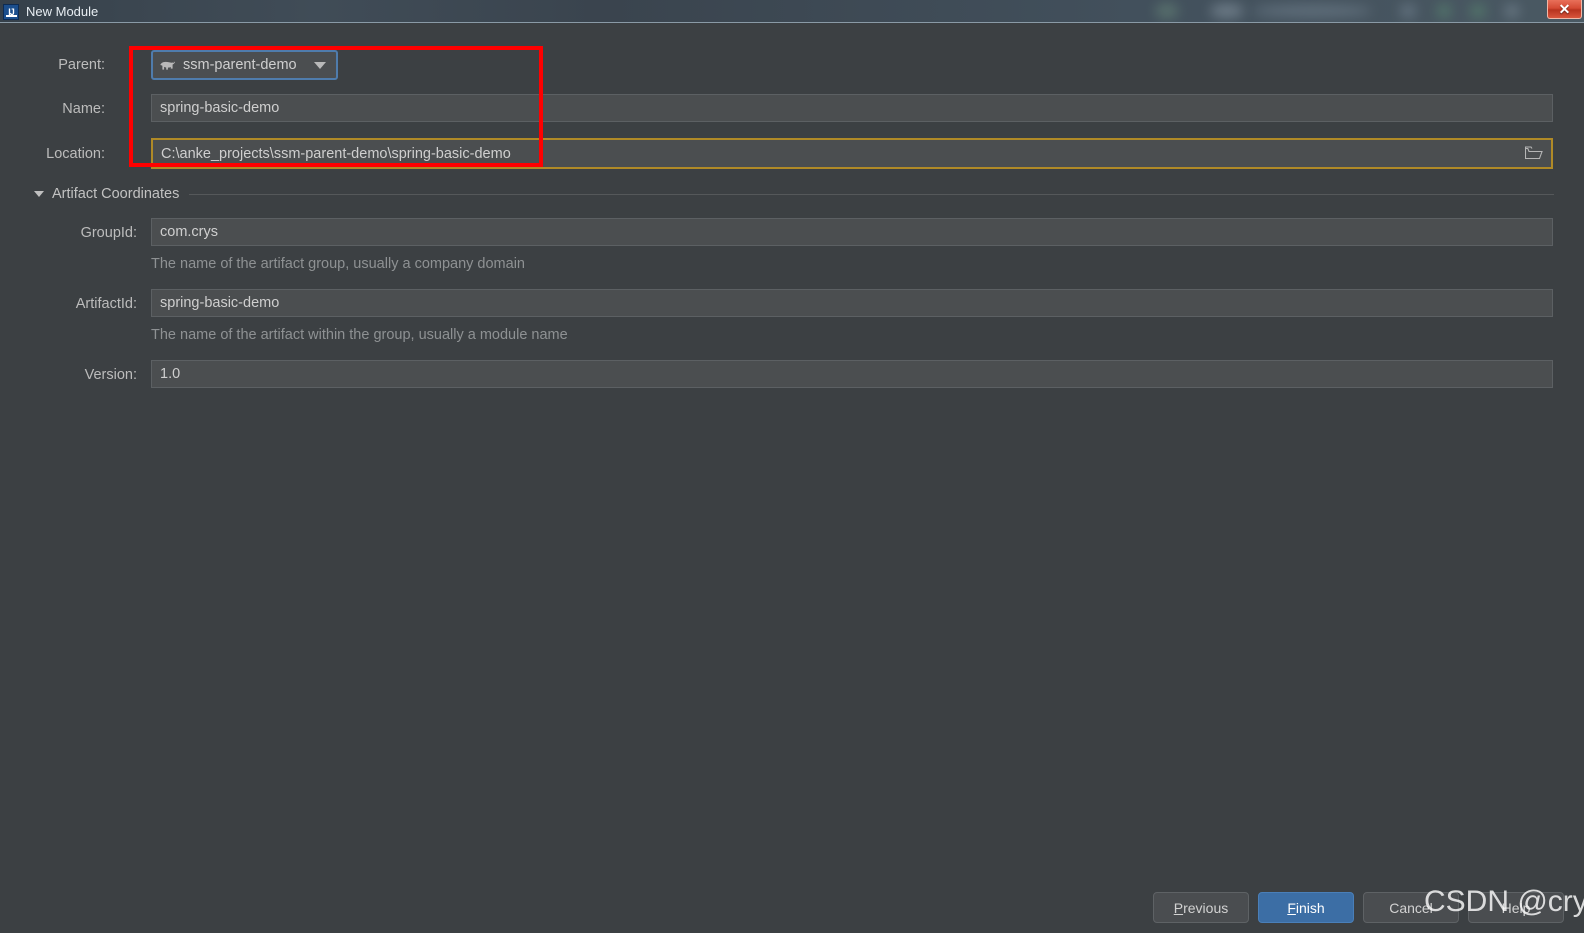 This screenshot has width=1584, height=933. I want to click on previous-button: Previous, so click(1201, 907).